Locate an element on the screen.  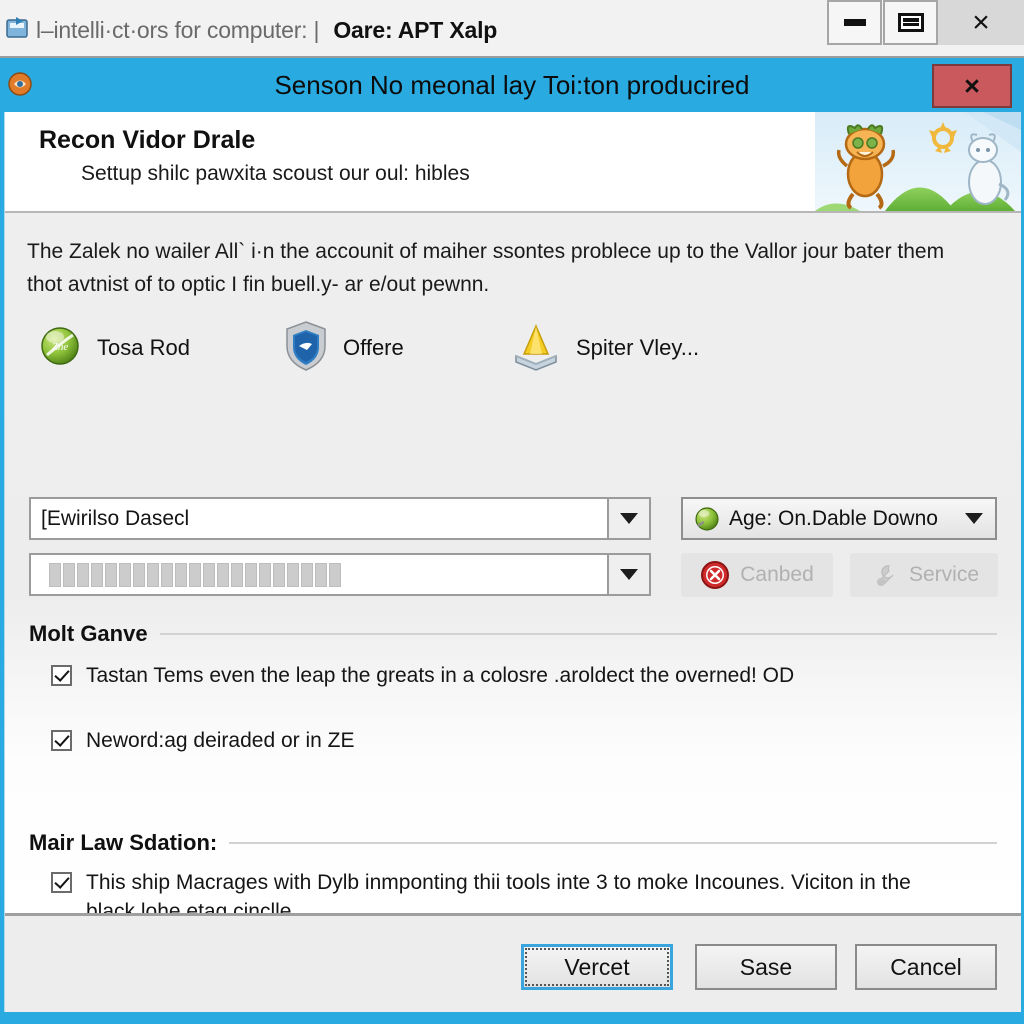
checkbox-row: Neword:ag deiraded or in ZE is located at coordinates (516, 740).